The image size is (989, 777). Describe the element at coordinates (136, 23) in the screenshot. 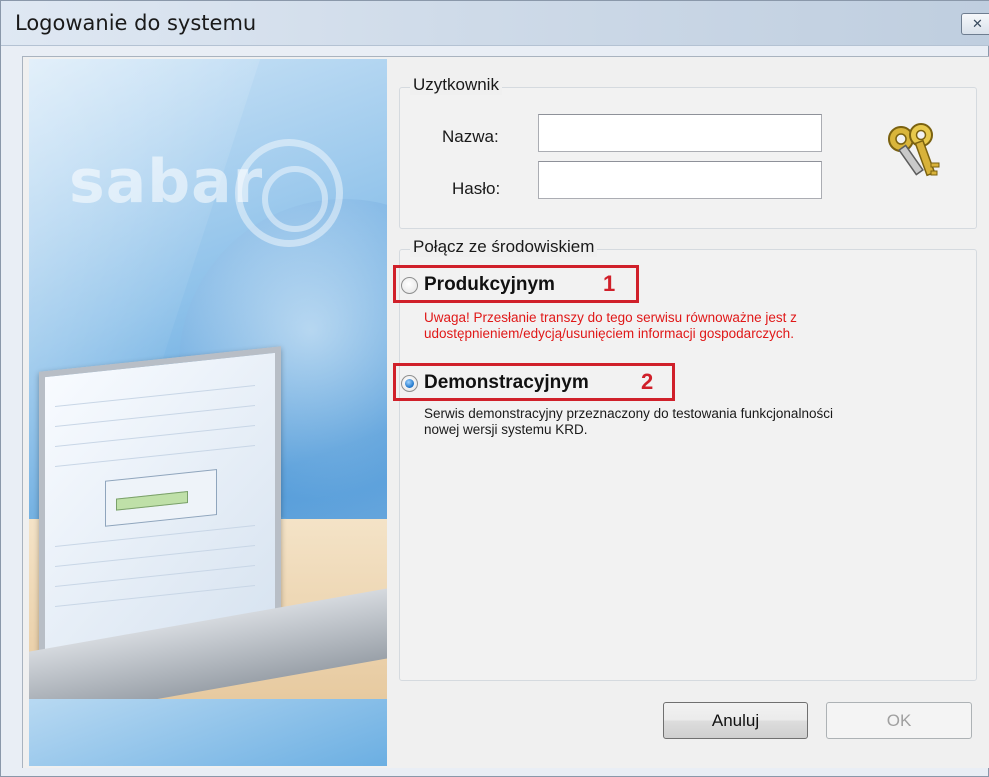

I see `window-title: Logowanie do systemu` at that location.